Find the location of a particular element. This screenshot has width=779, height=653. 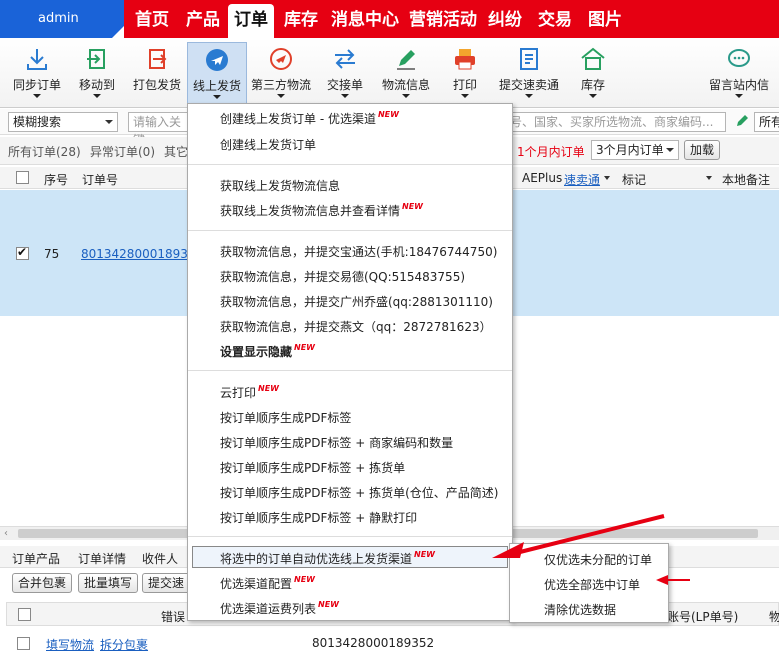

nav-disputes: 纠纷 is located at coordinates (505, 21).